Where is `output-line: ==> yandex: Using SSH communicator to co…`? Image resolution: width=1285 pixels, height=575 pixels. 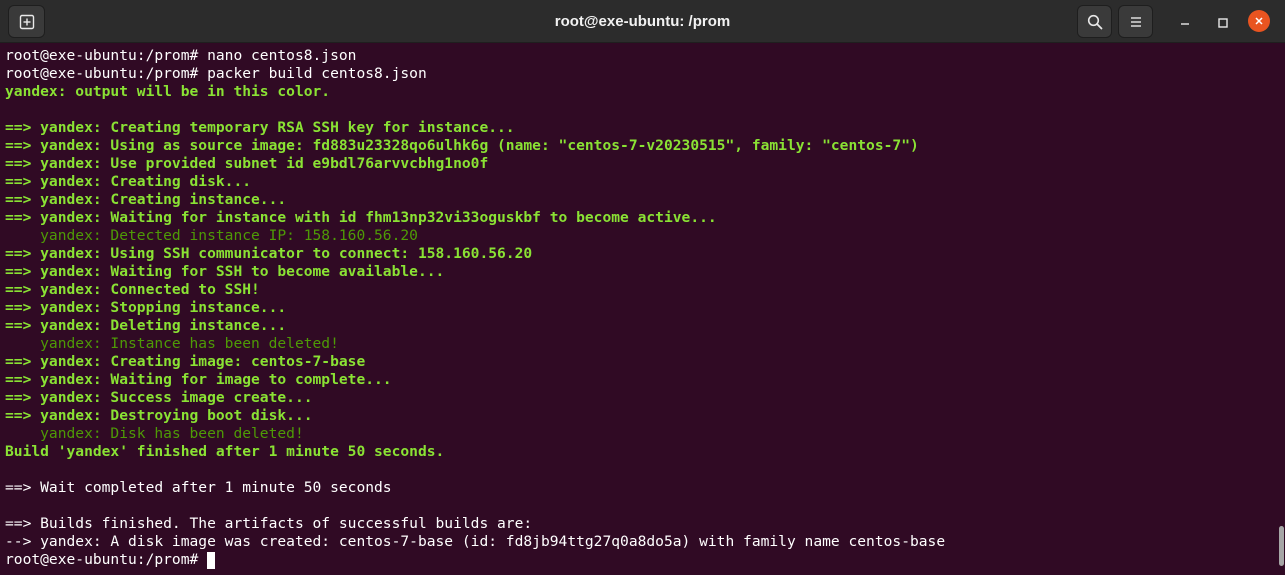 output-line: ==> yandex: Using SSH communicator to co… is located at coordinates (269, 253).